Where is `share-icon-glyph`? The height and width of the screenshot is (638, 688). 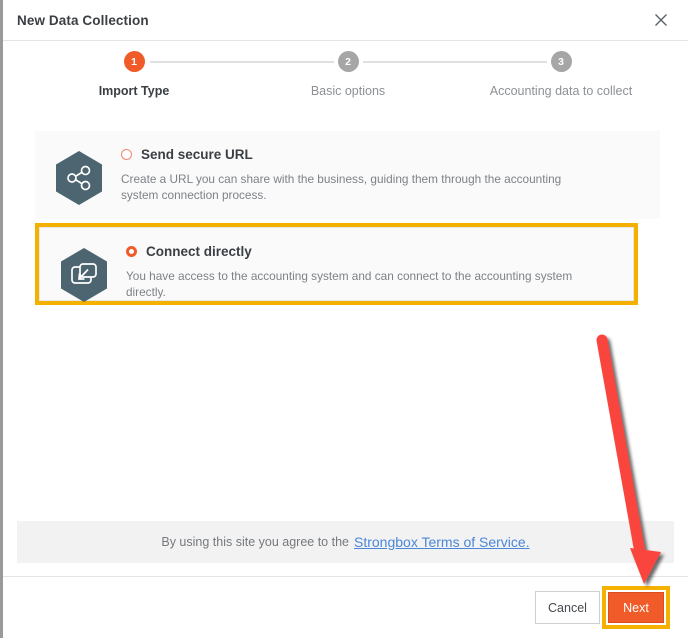
share-icon-glyph is located at coordinates (79, 178).